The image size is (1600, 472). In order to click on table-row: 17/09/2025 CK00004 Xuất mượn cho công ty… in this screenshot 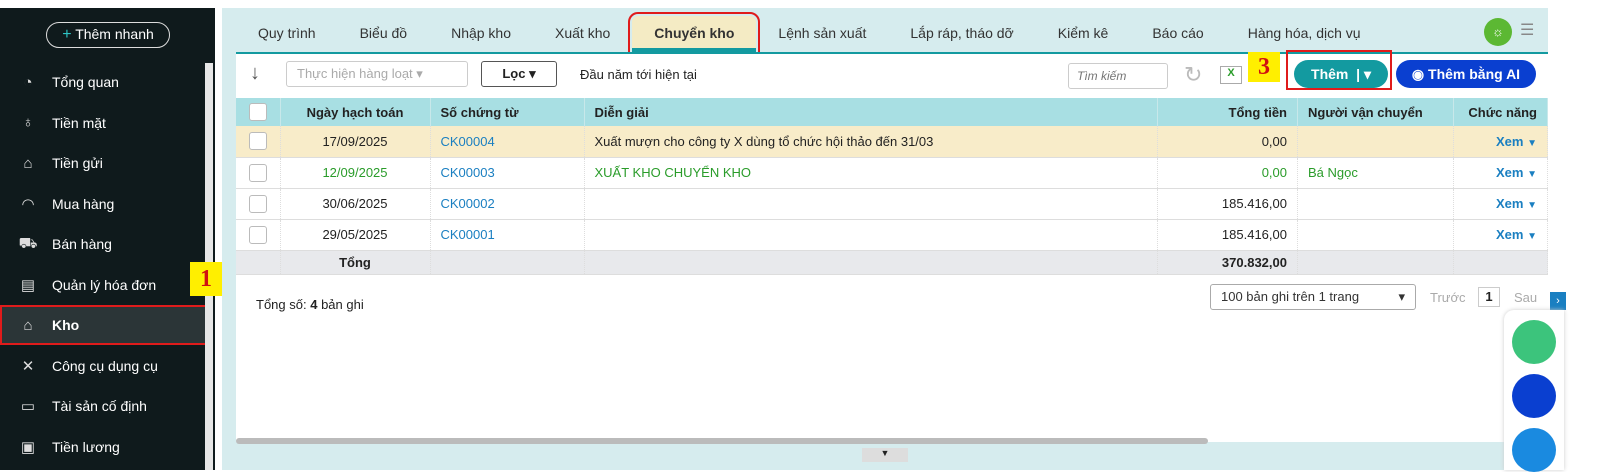, I will do `click(892, 142)`.